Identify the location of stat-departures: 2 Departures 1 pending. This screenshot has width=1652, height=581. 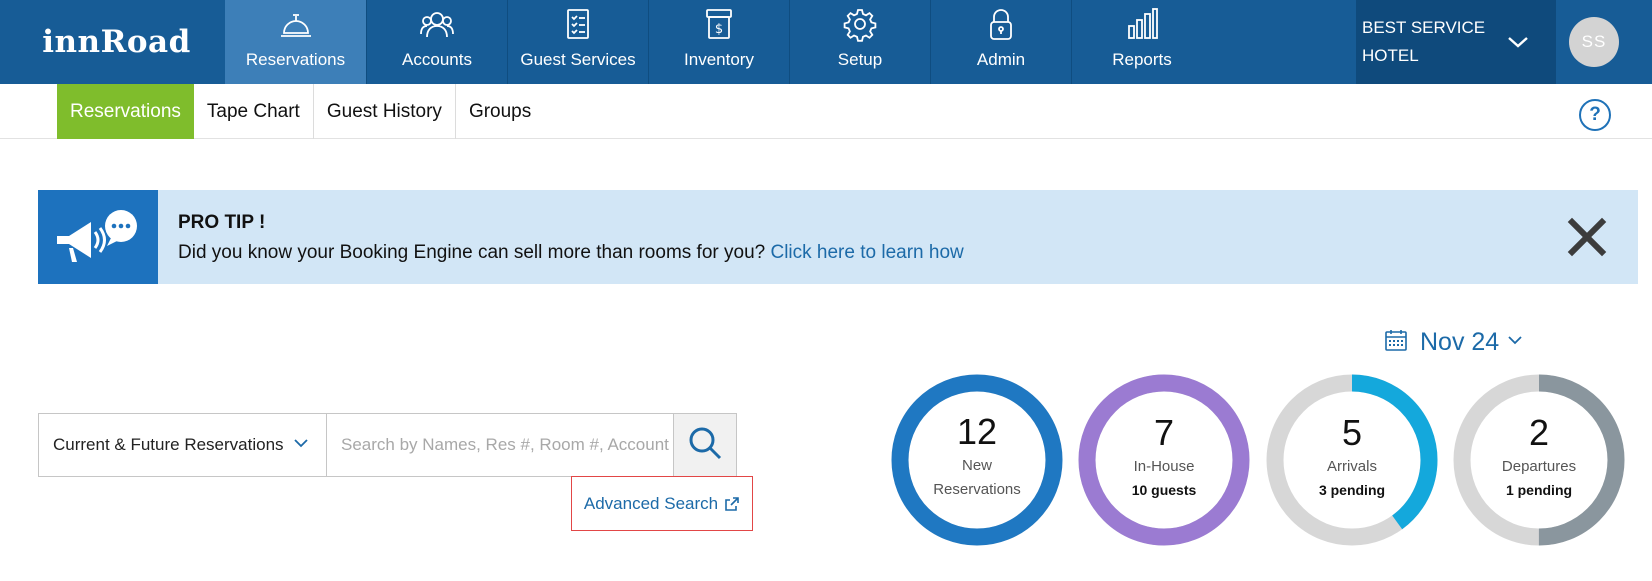
(1539, 460).